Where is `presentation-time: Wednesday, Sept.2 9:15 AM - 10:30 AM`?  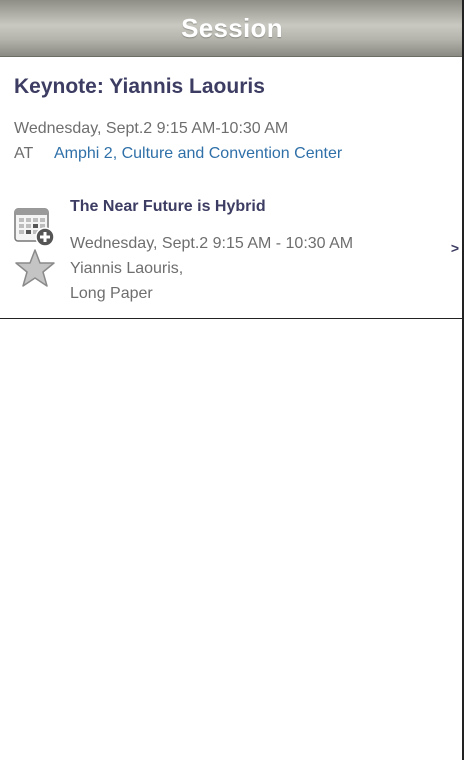
presentation-time: Wednesday, Sept.2 9:15 AM - 10:30 AM is located at coordinates (212, 243).